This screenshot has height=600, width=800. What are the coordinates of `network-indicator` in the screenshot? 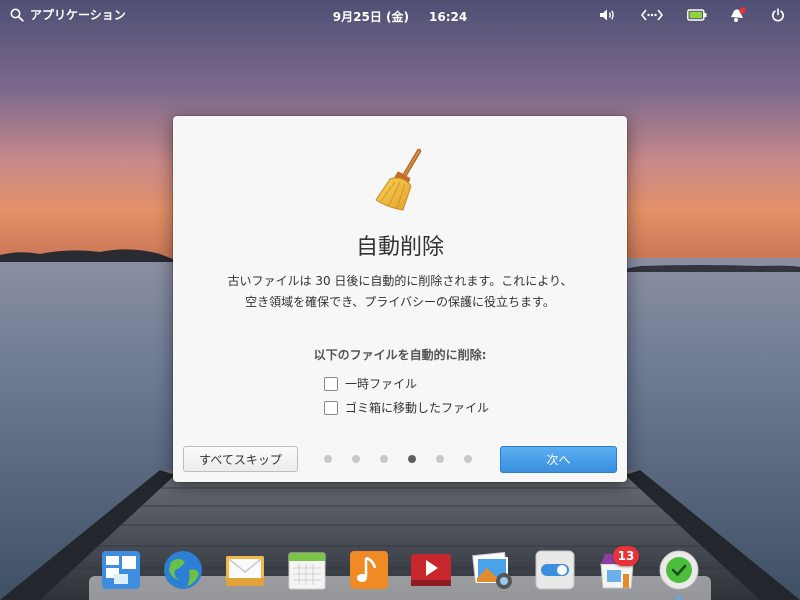 It's located at (652, 15).